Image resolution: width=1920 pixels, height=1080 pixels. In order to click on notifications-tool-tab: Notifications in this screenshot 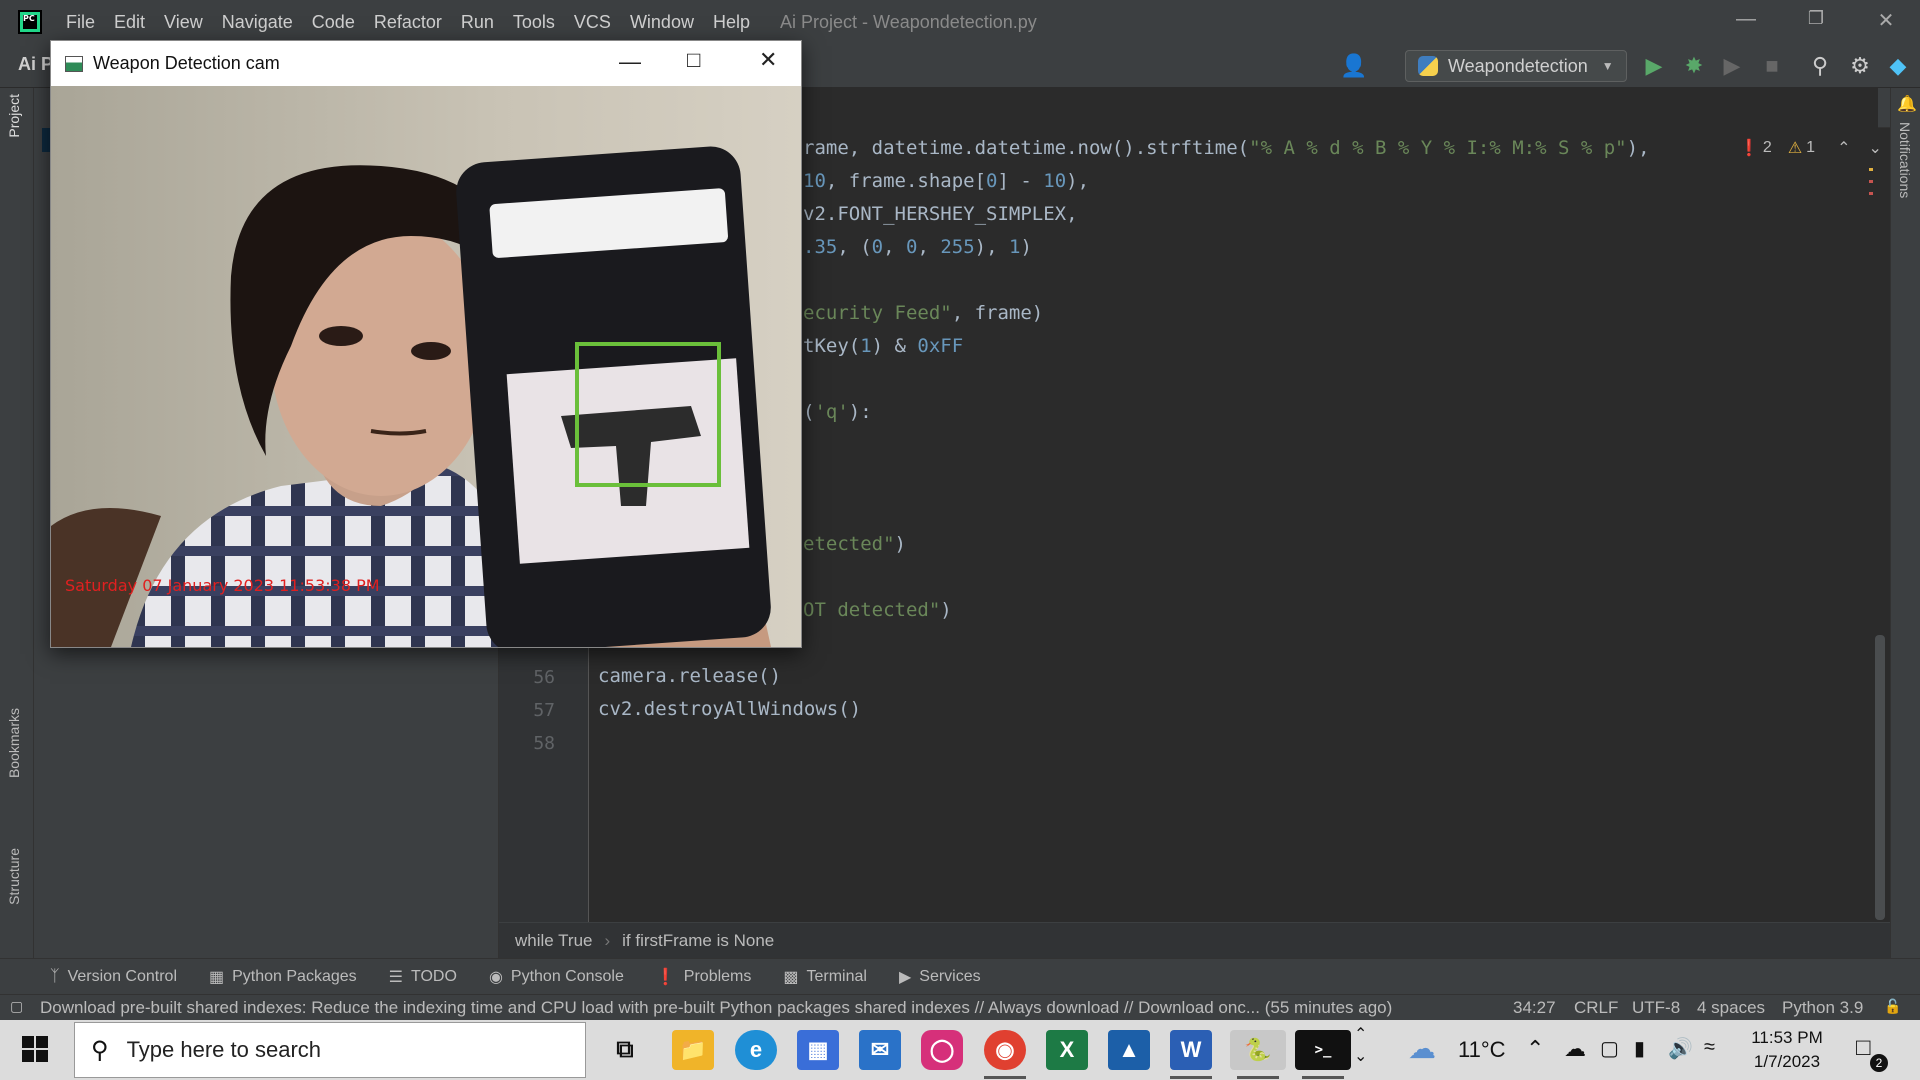, I will do `click(1905, 160)`.